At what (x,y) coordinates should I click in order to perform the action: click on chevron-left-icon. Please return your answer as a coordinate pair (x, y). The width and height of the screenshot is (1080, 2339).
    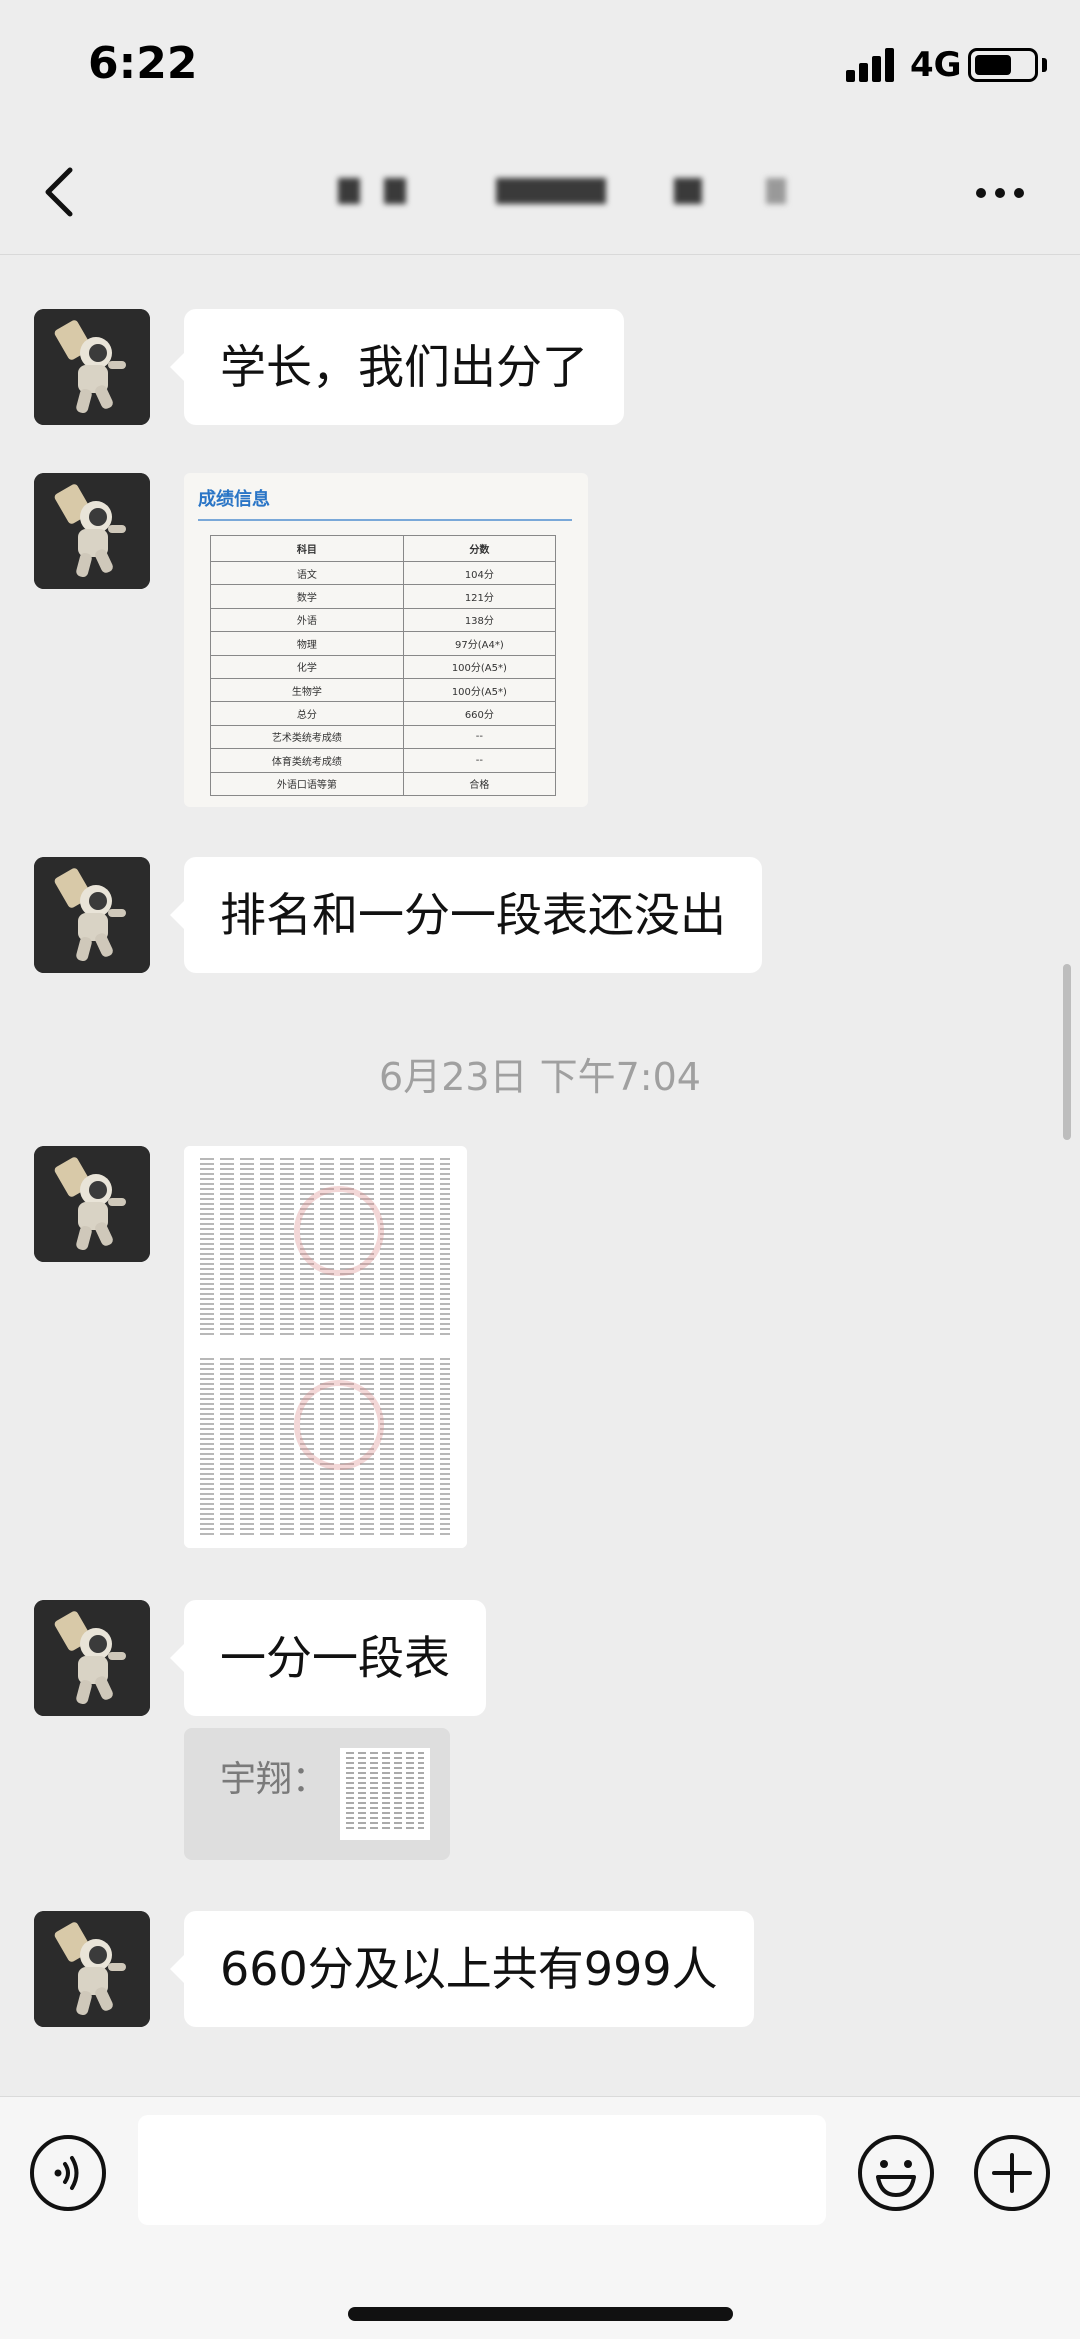
    Looking at the image, I should click on (59, 192).